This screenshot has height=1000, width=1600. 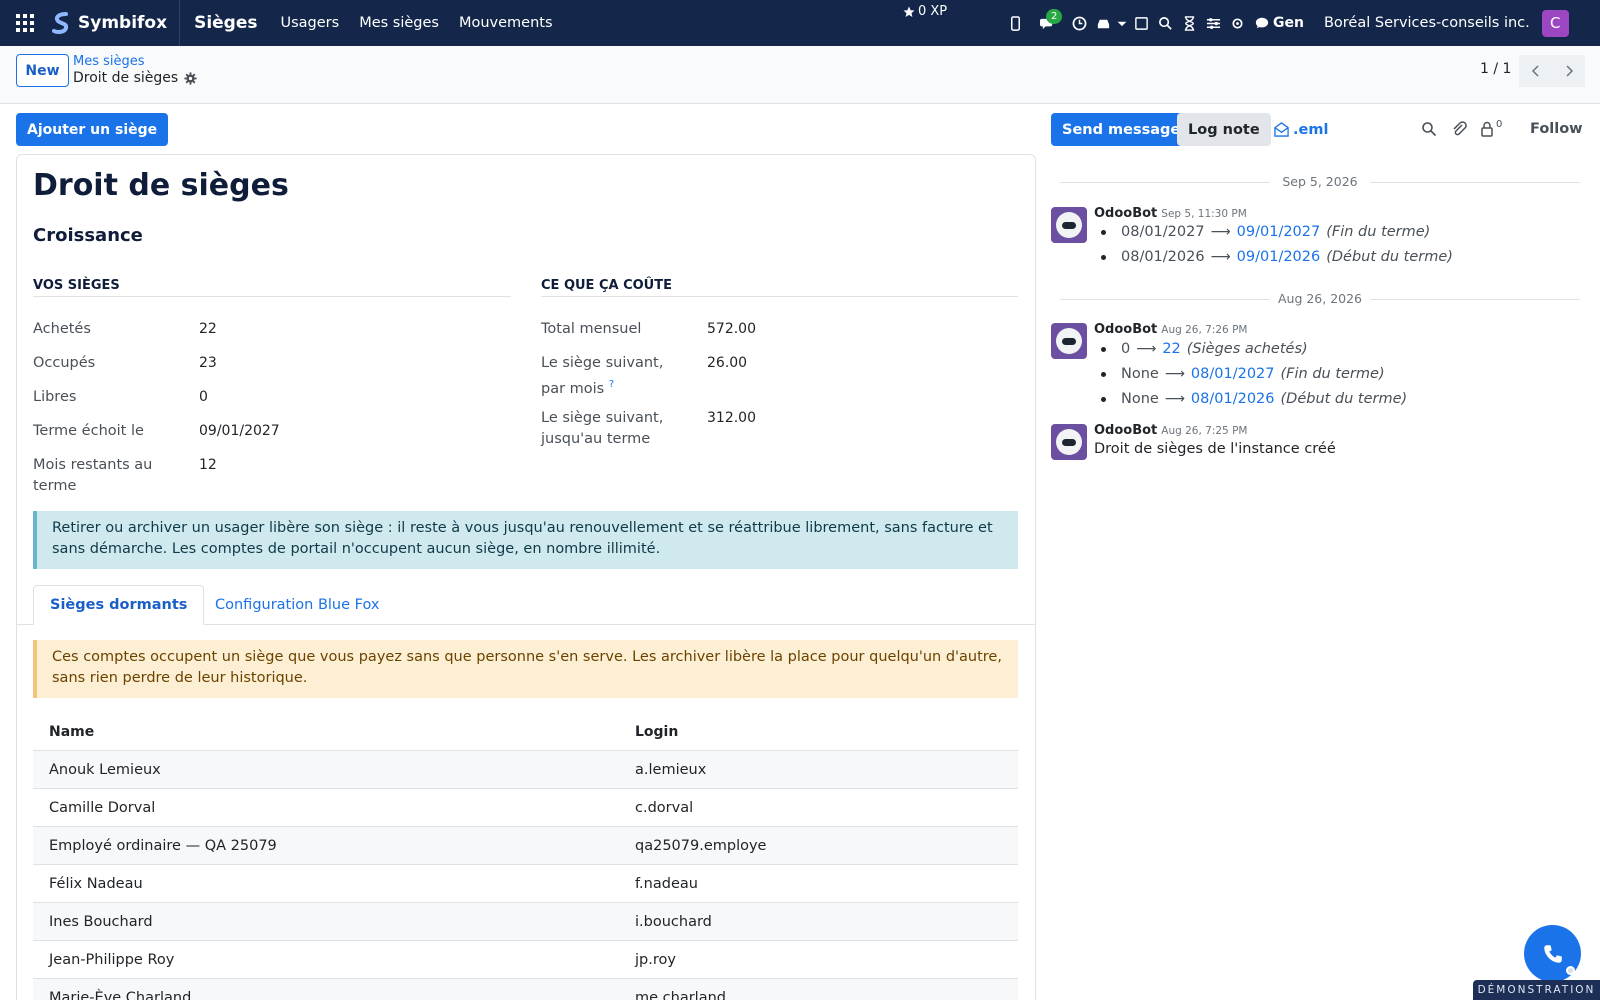 What do you see at coordinates (1079, 23) in the screenshot?
I see `activity-clock-icon` at bounding box center [1079, 23].